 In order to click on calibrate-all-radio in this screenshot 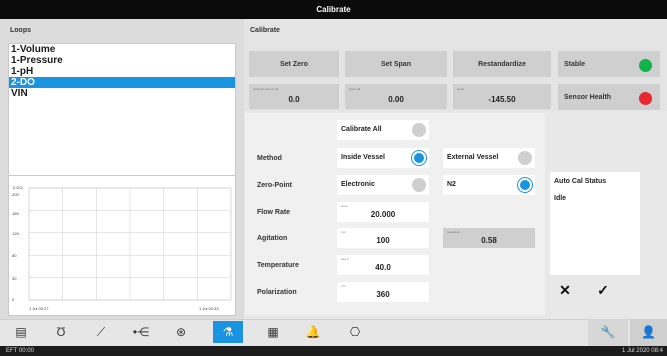, I will do `click(419, 130)`.